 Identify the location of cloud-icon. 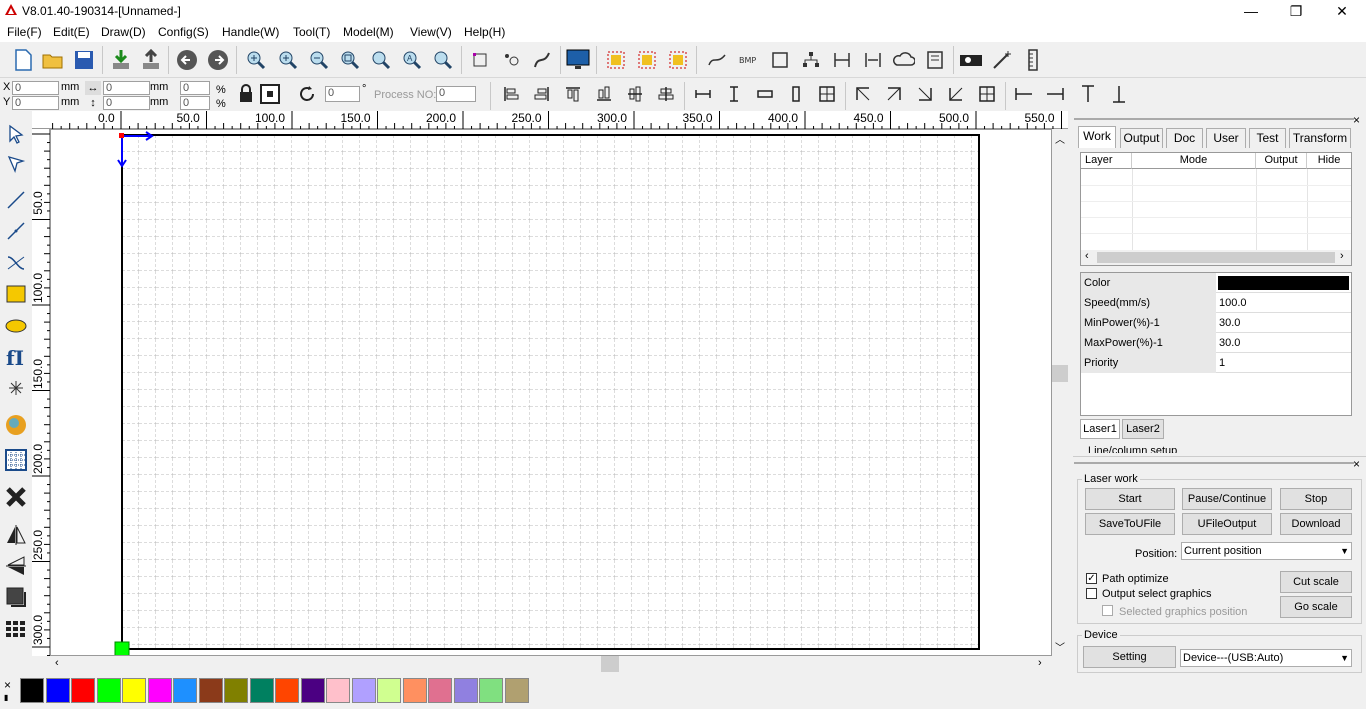
(904, 60).